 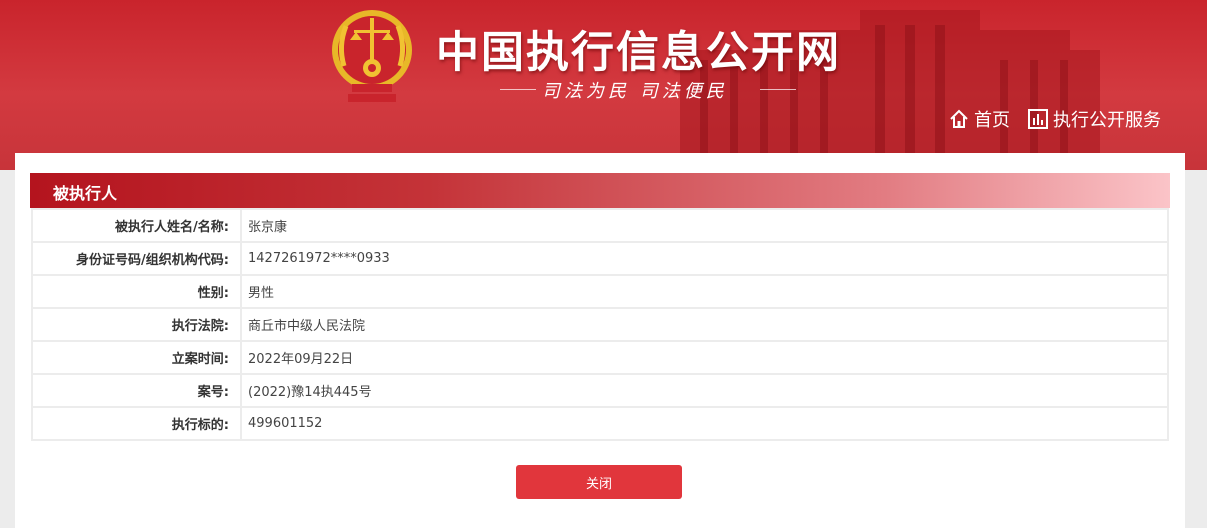 What do you see at coordinates (136, 258) in the screenshot?
I see `row-label: 身份证号码/组织机构代码:` at bounding box center [136, 258].